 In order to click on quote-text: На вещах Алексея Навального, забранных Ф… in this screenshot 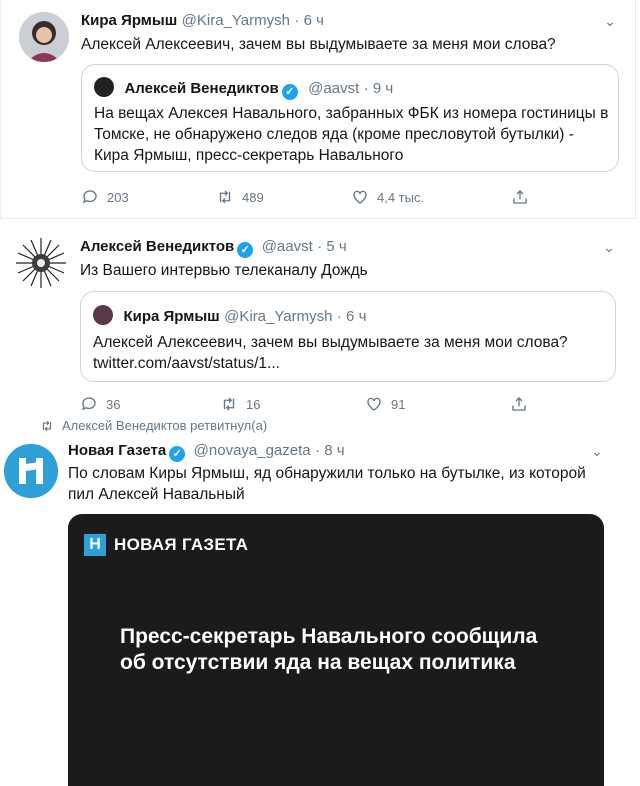, I will do `click(351, 134)`.